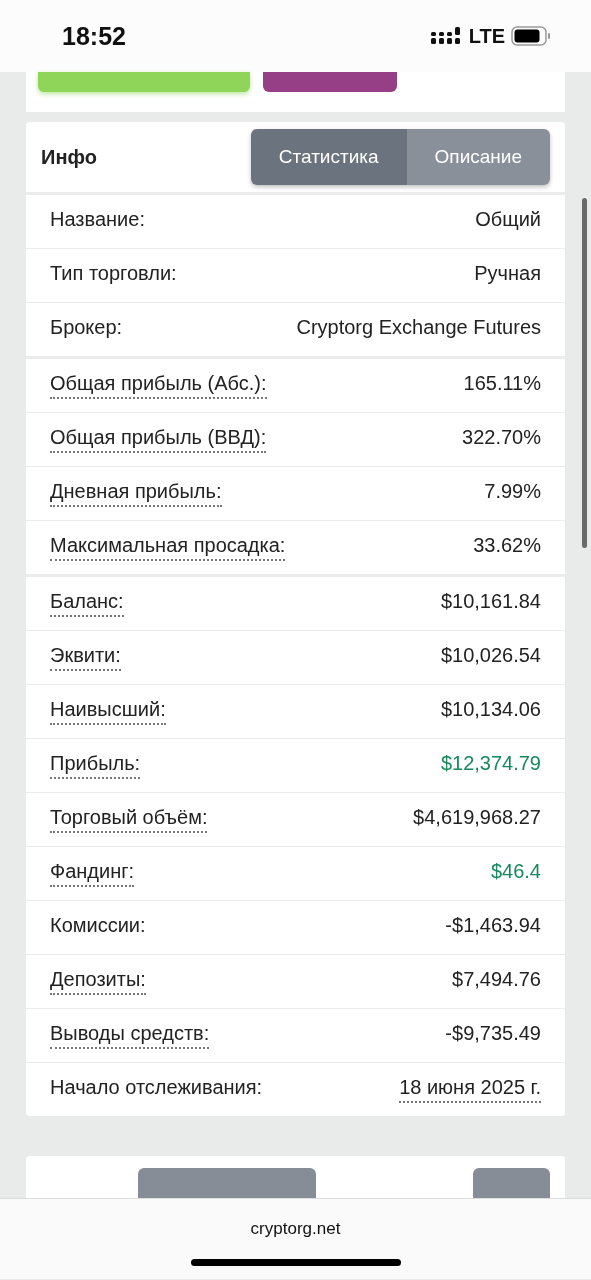  I want to click on stat-label: Фандинг:, so click(92, 873).